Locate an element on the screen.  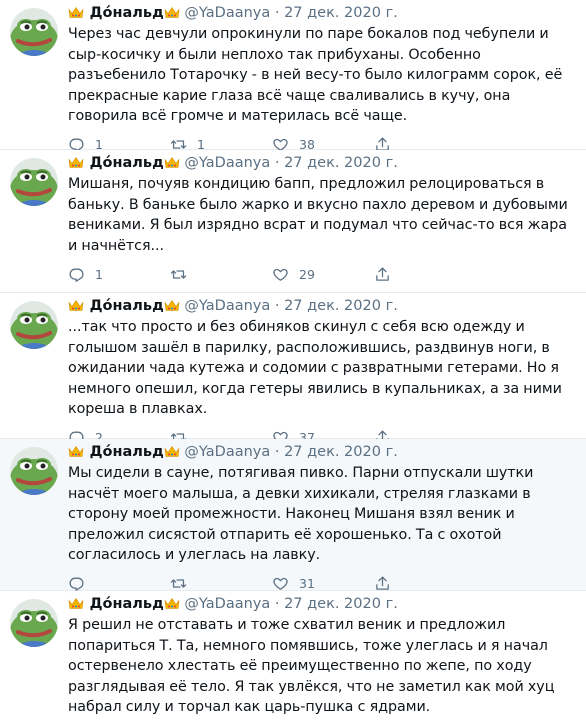
like-button: 29 is located at coordinates (323, 274).